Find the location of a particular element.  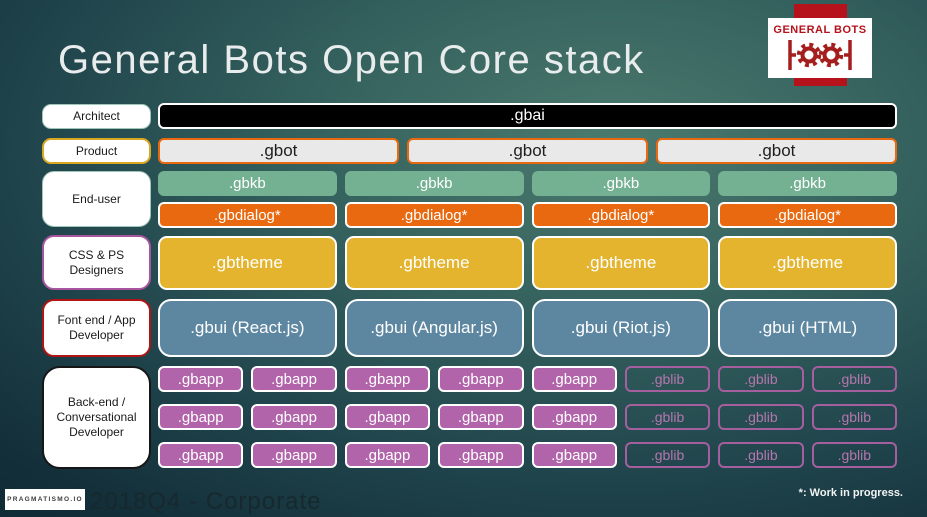

label-product: Product is located at coordinates (96, 151).